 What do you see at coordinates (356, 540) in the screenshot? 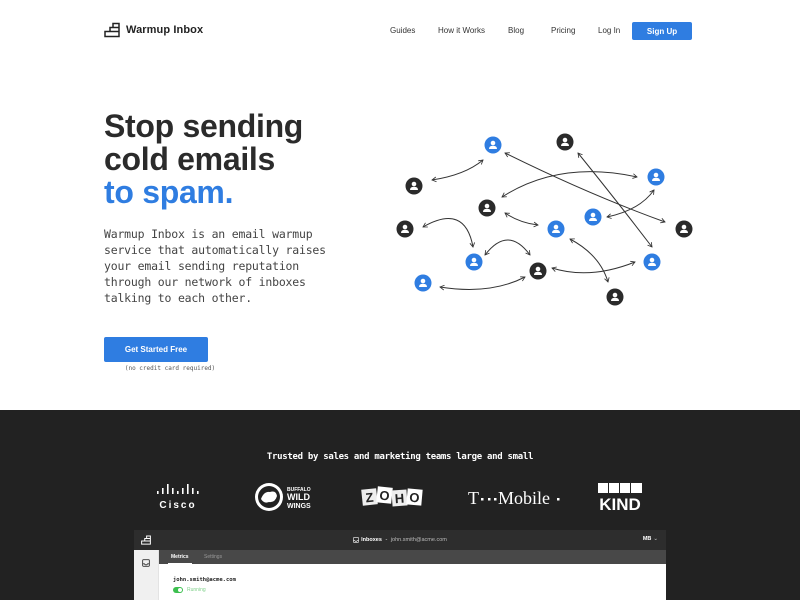
I see `inbox-icon` at bounding box center [356, 540].